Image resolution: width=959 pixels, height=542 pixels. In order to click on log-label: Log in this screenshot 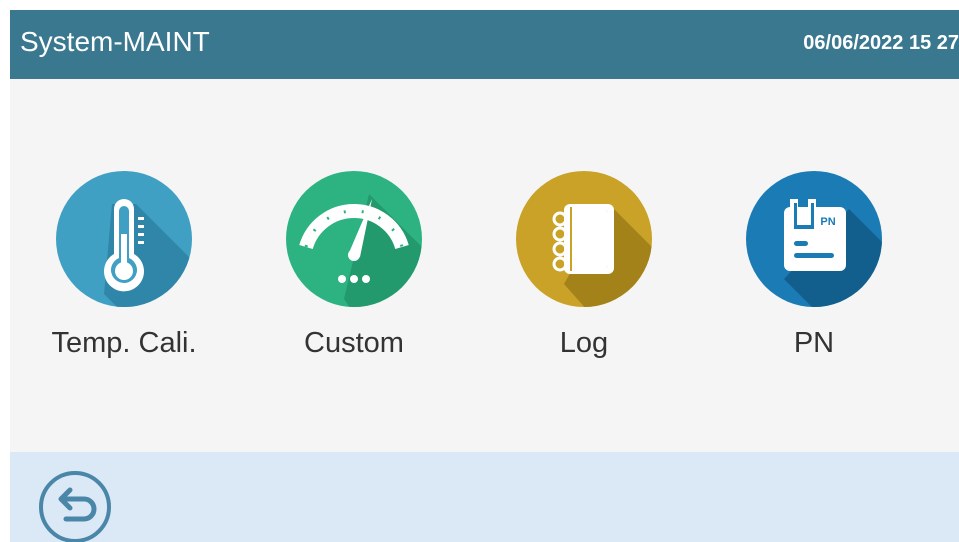, I will do `click(584, 343)`.